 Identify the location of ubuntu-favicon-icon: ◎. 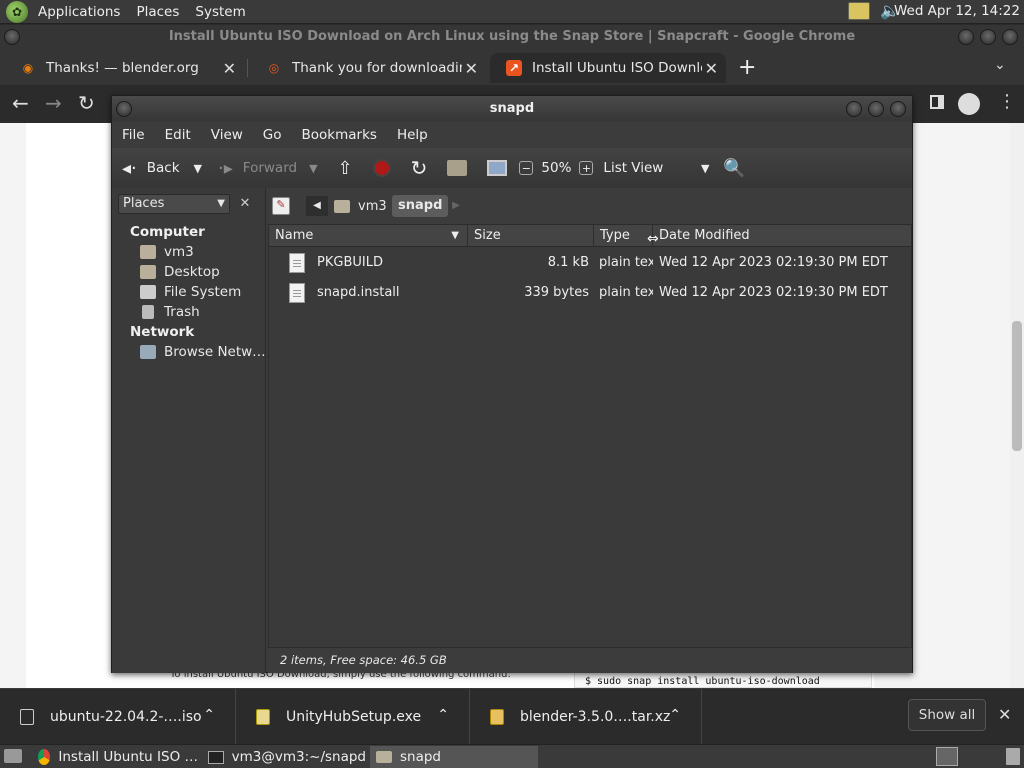
(274, 68).